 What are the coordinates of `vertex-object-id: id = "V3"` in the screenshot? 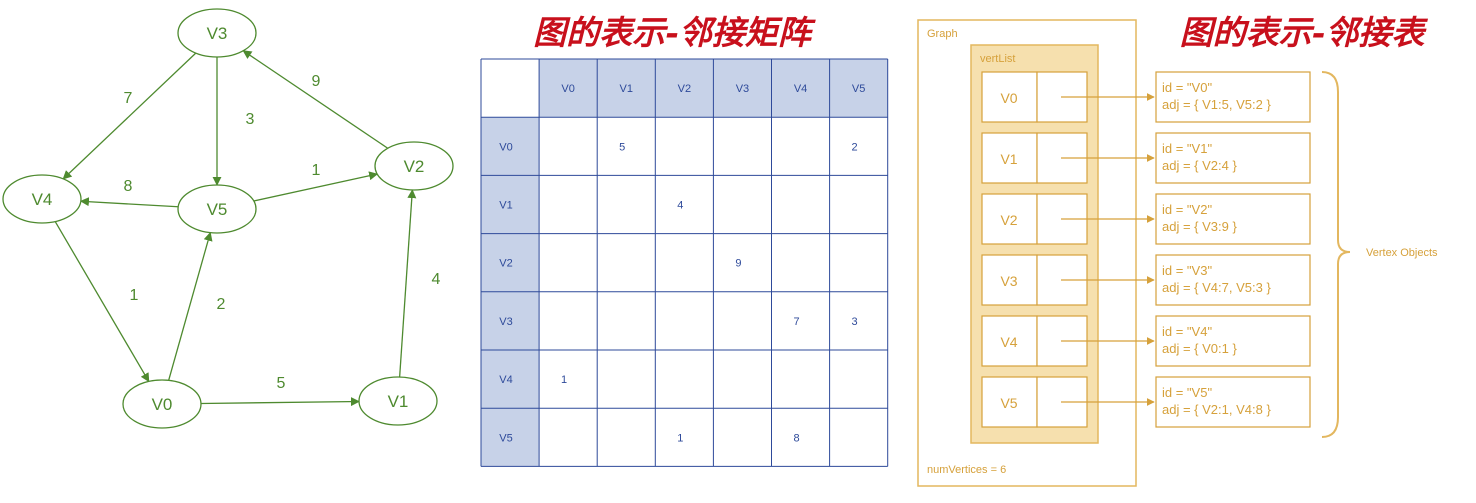 It's located at (1187, 270).